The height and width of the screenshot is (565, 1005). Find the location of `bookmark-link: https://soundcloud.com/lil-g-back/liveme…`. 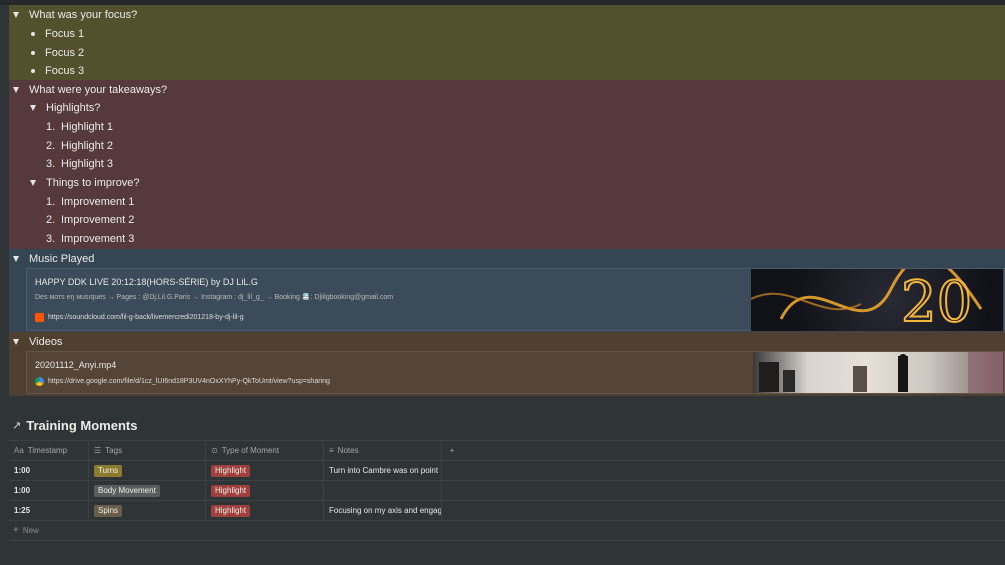

bookmark-link: https://soundcloud.com/lil-g-back/liveme… is located at coordinates (139, 317).